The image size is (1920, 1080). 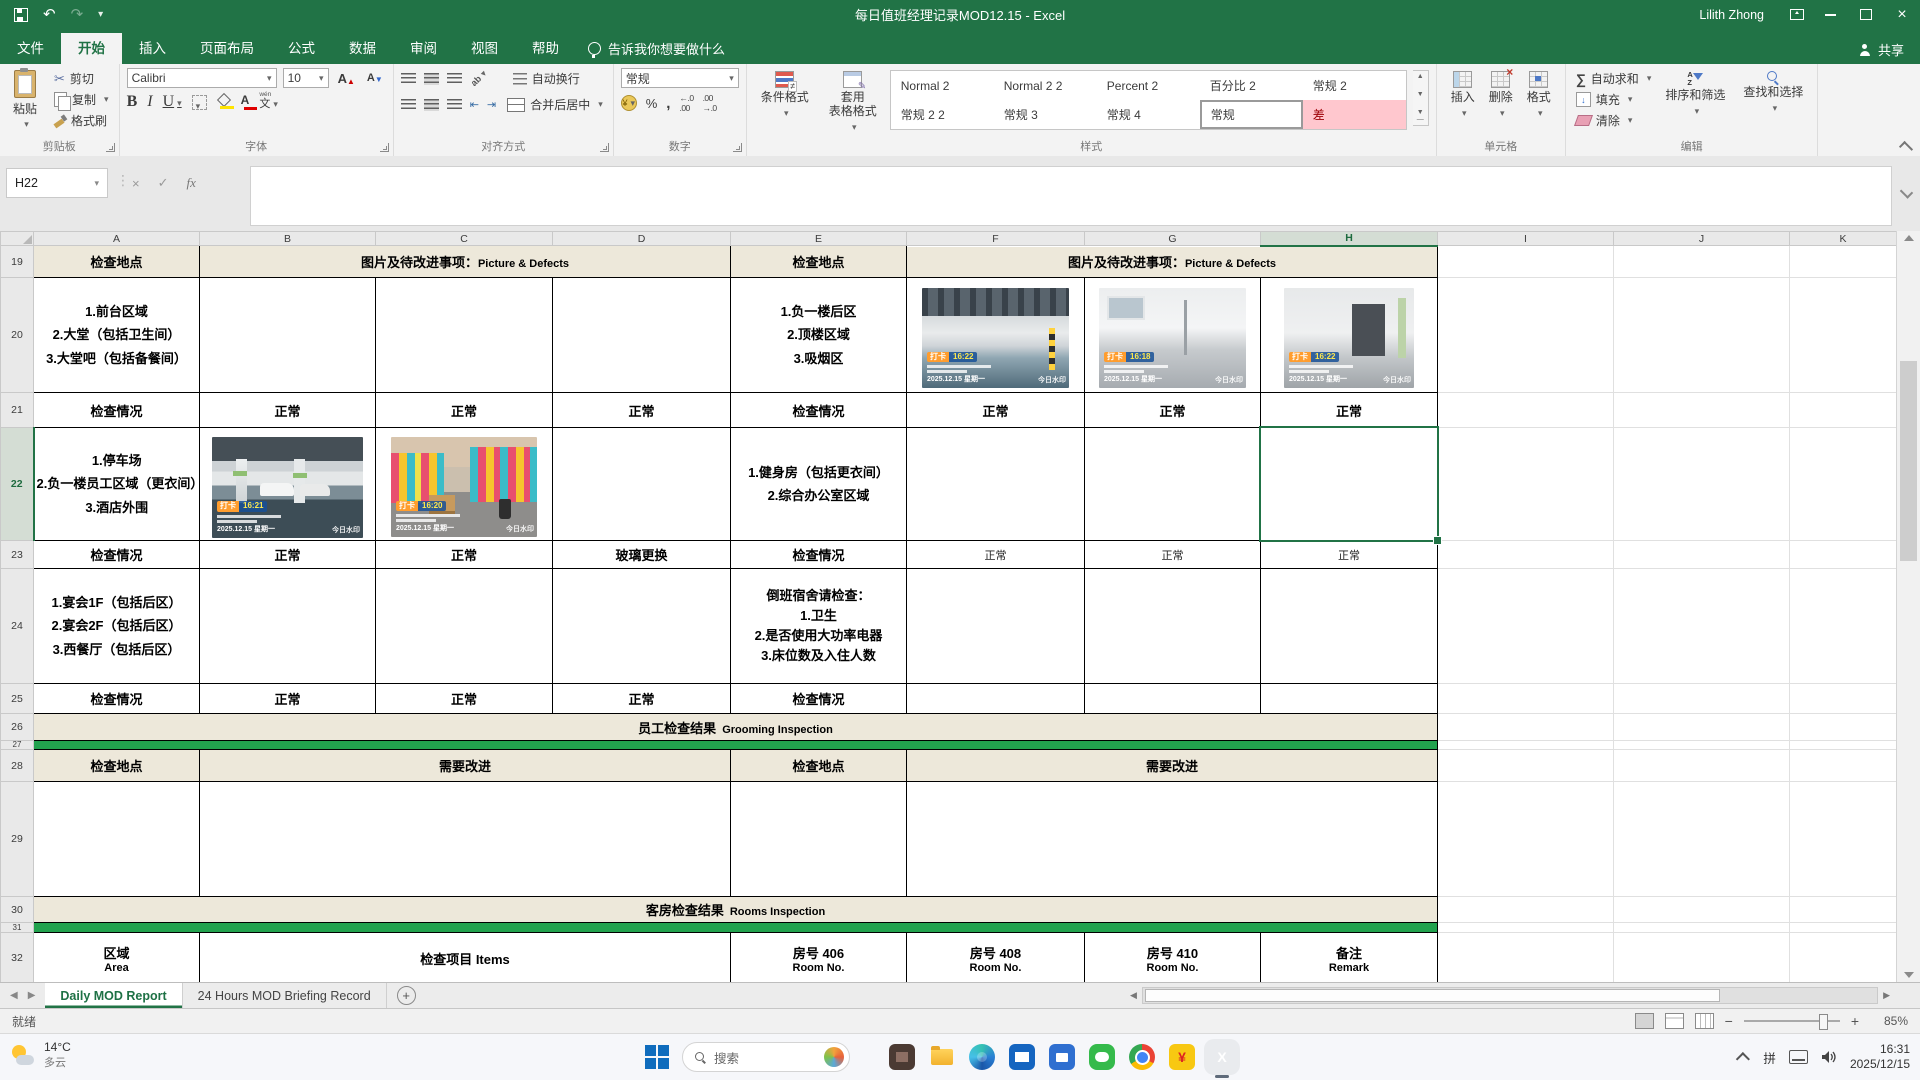 What do you see at coordinates (1701, 839) in the screenshot?
I see `cell-j29` at bounding box center [1701, 839].